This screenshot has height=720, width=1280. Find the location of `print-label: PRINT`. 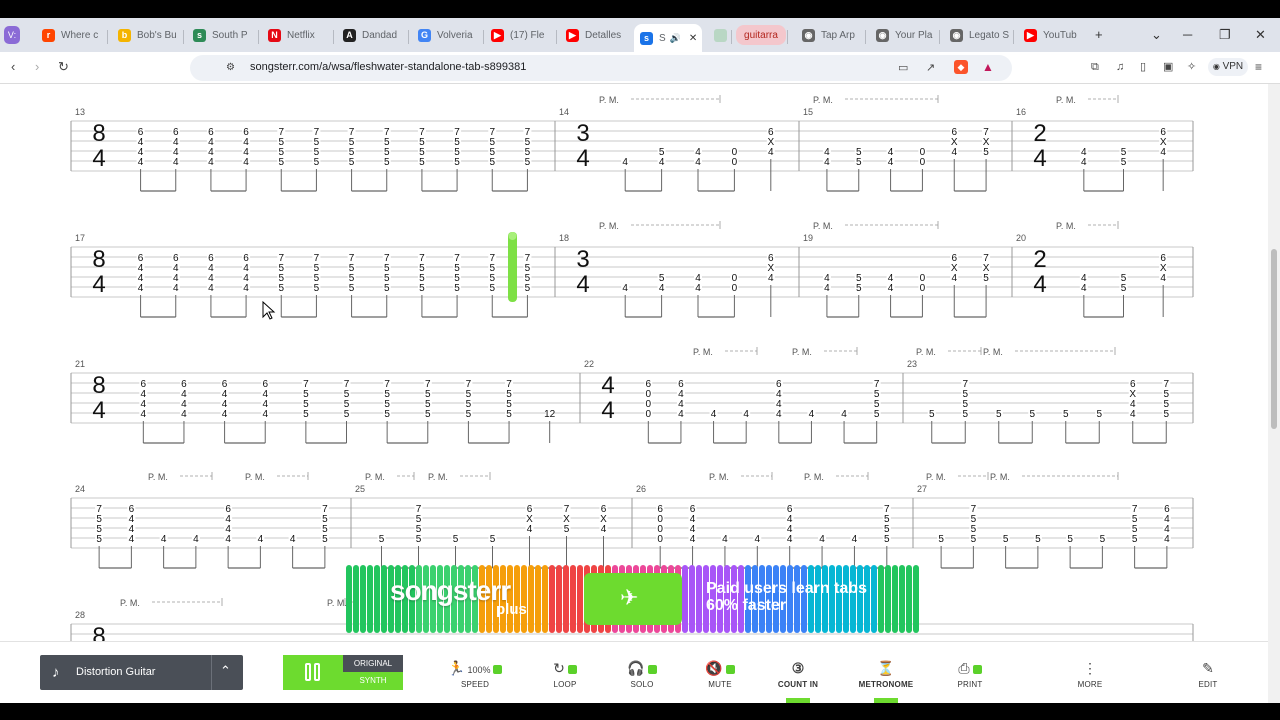

print-label: PRINT is located at coordinates (970, 684).